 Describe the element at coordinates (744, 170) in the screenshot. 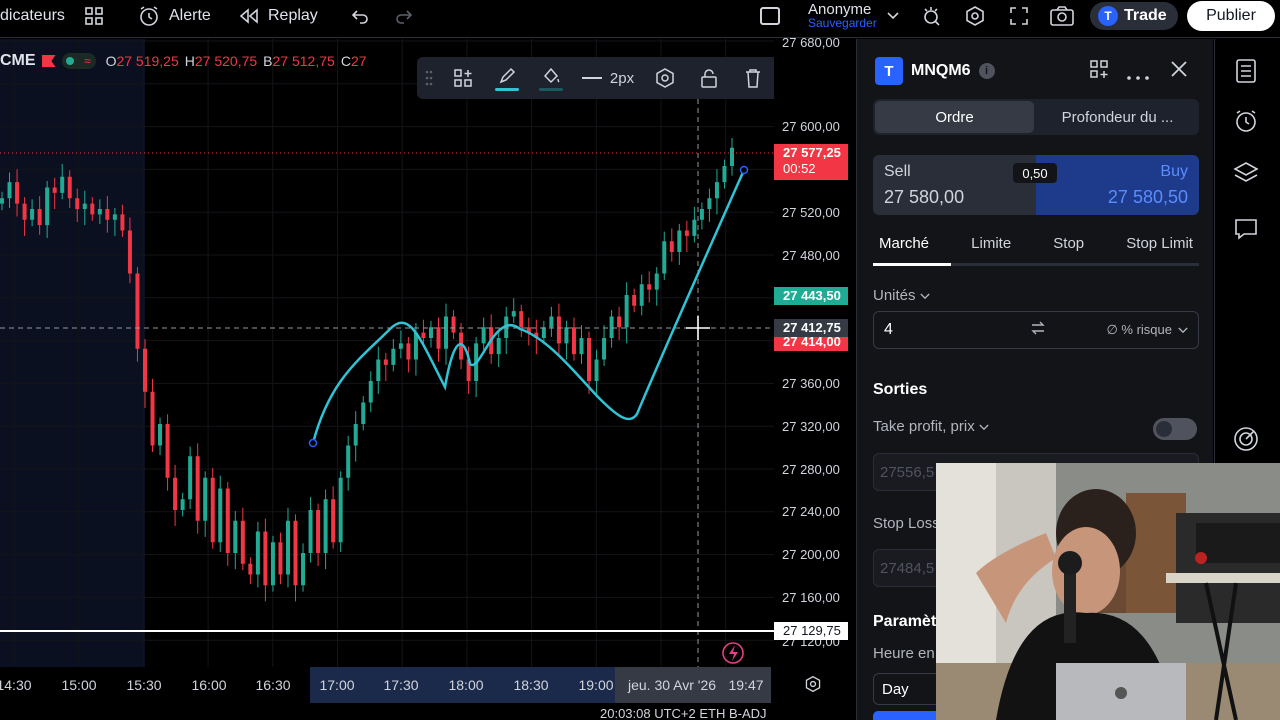

I see `drawing-anchor-end` at that location.